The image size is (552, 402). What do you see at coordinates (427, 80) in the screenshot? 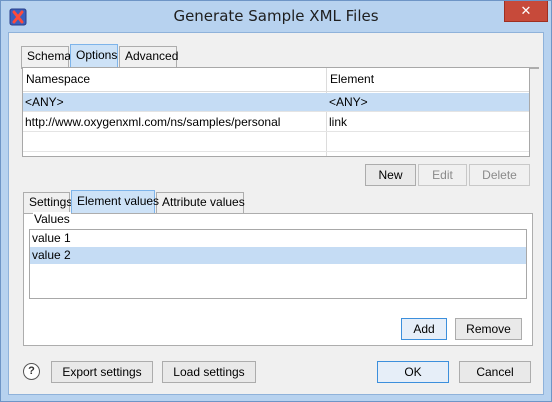
I see `column-header-element: Element` at bounding box center [427, 80].